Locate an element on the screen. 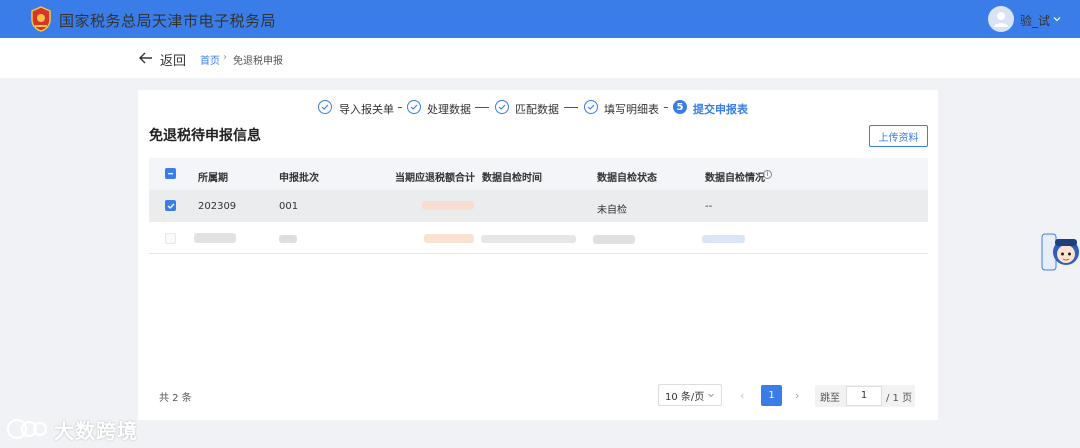 The width and height of the screenshot is (1080, 448). avatar is located at coordinates (1001, 19).